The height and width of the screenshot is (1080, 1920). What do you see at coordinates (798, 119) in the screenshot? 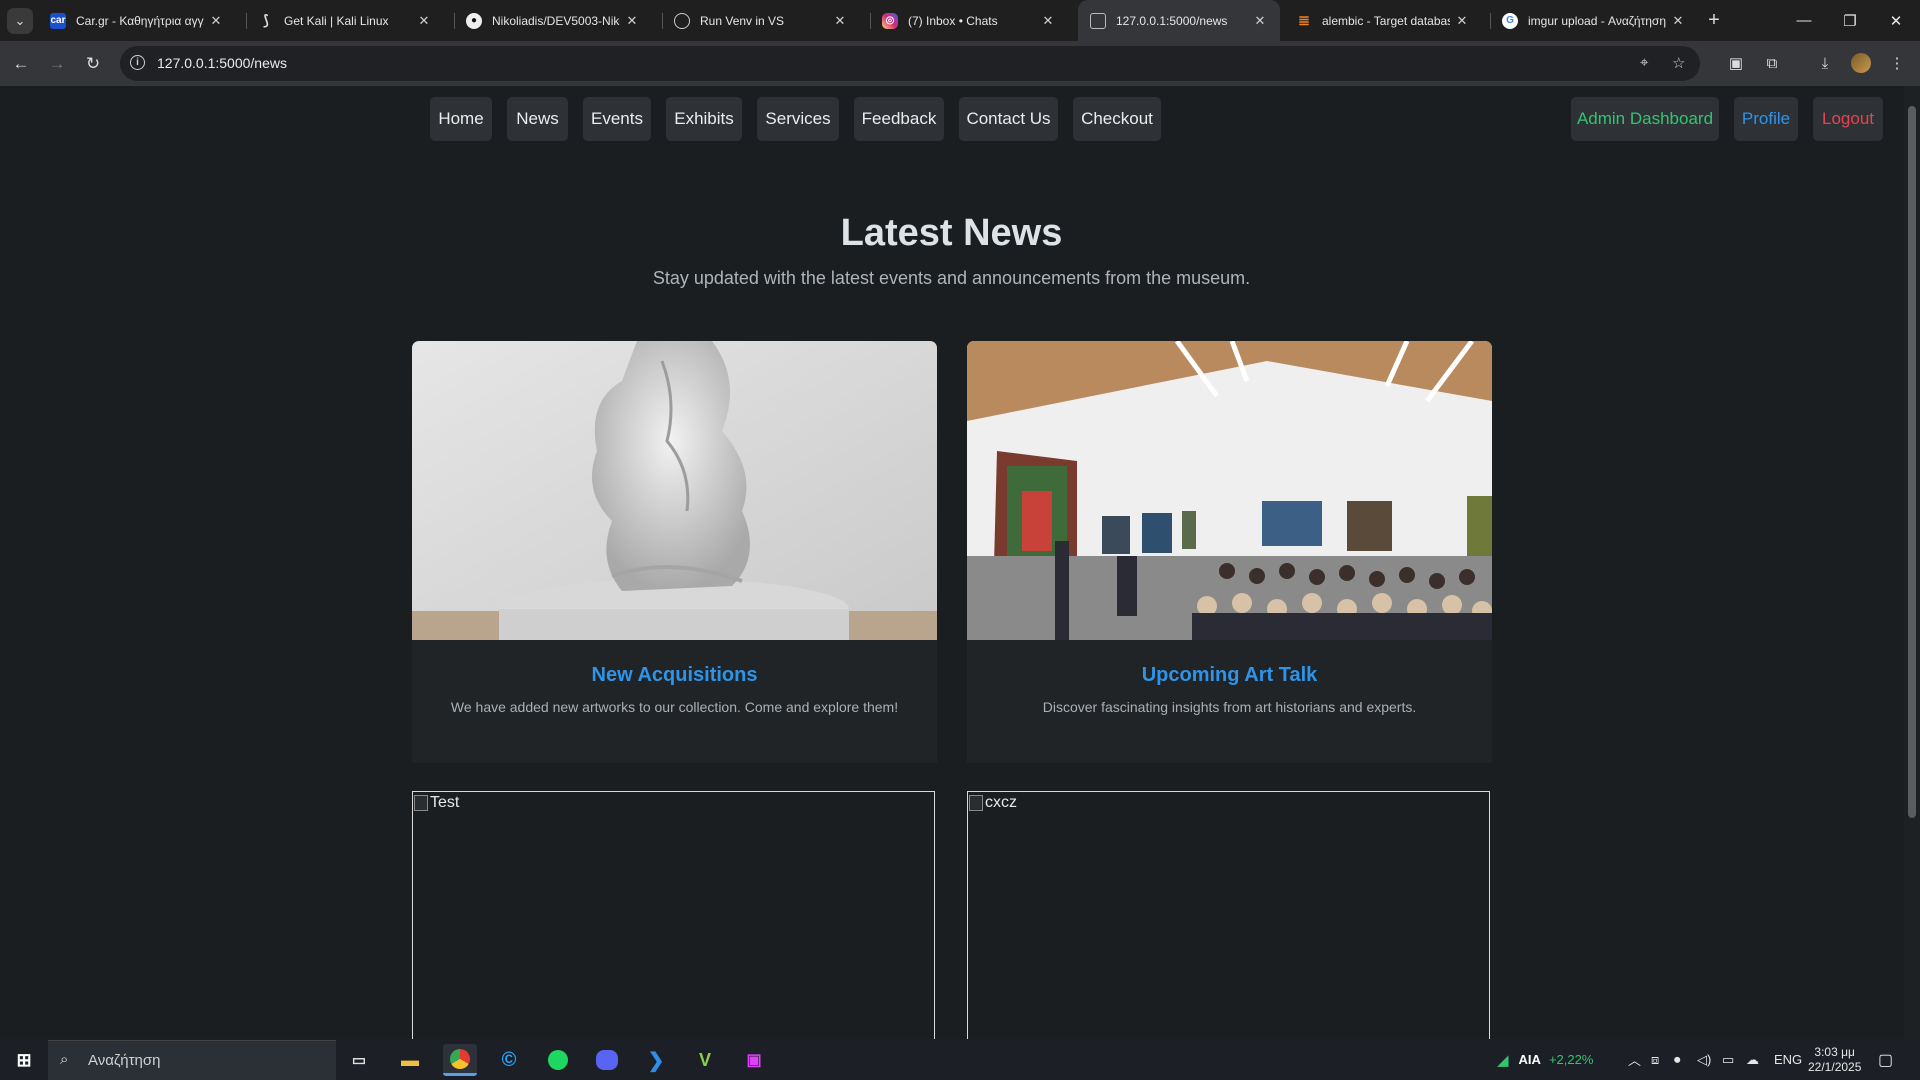
I see `nav-link-services: Services` at bounding box center [798, 119].